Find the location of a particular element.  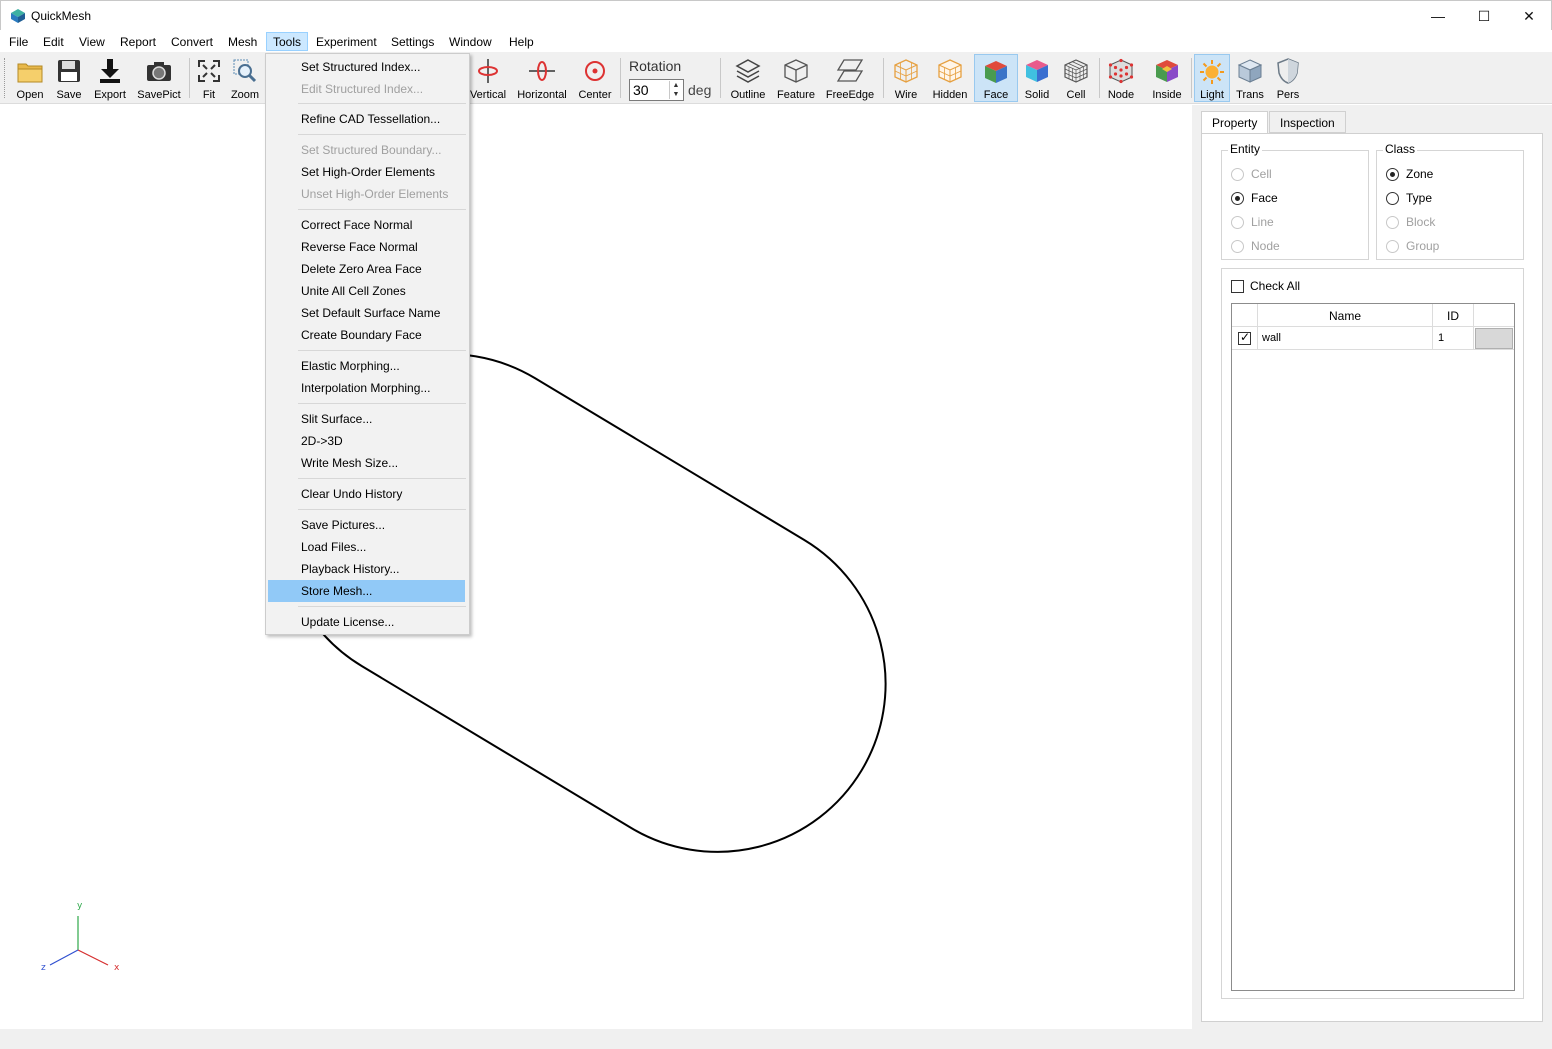

tab-property: Property is located at coordinates (1235, 122).